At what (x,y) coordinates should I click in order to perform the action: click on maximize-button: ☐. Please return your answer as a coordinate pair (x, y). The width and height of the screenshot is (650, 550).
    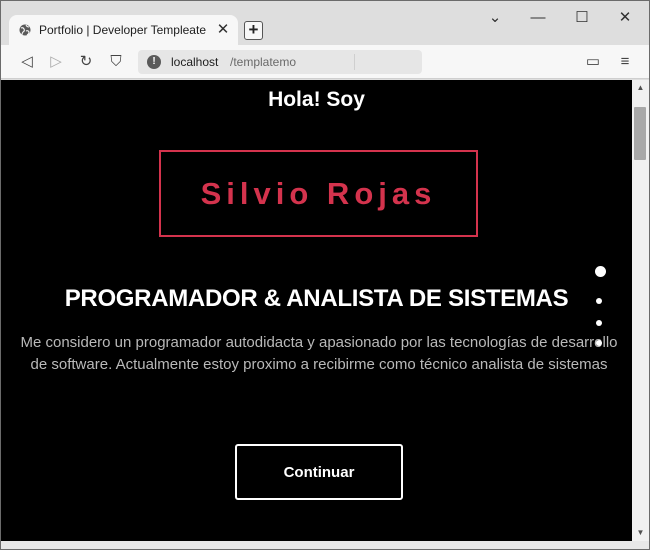
    Looking at the image, I should click on (582, 18).